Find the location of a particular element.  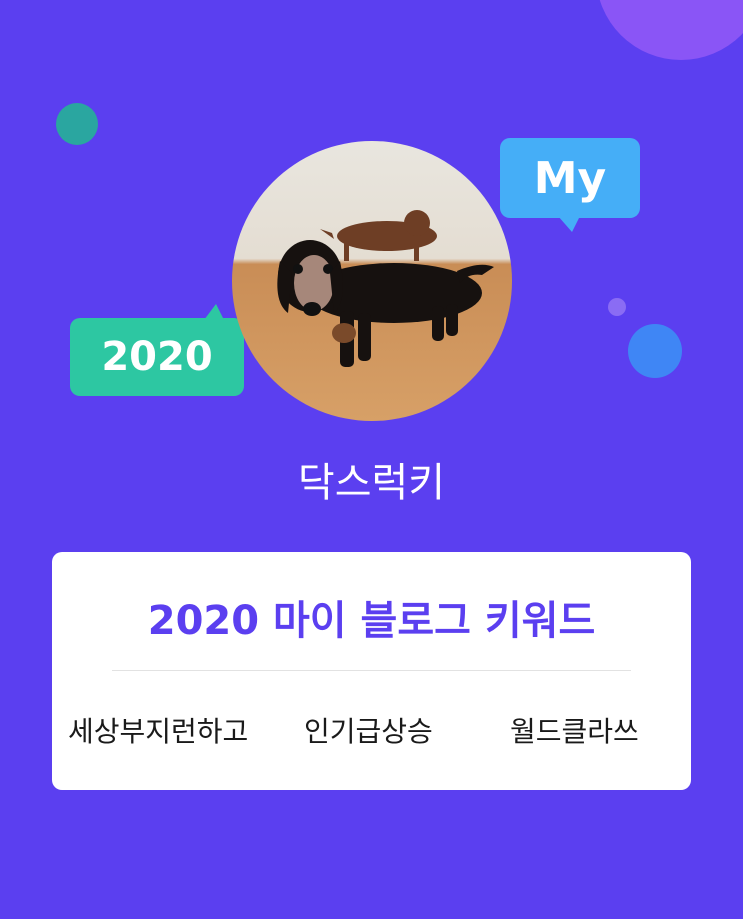

card-divider is located at coordinates (371, 670).